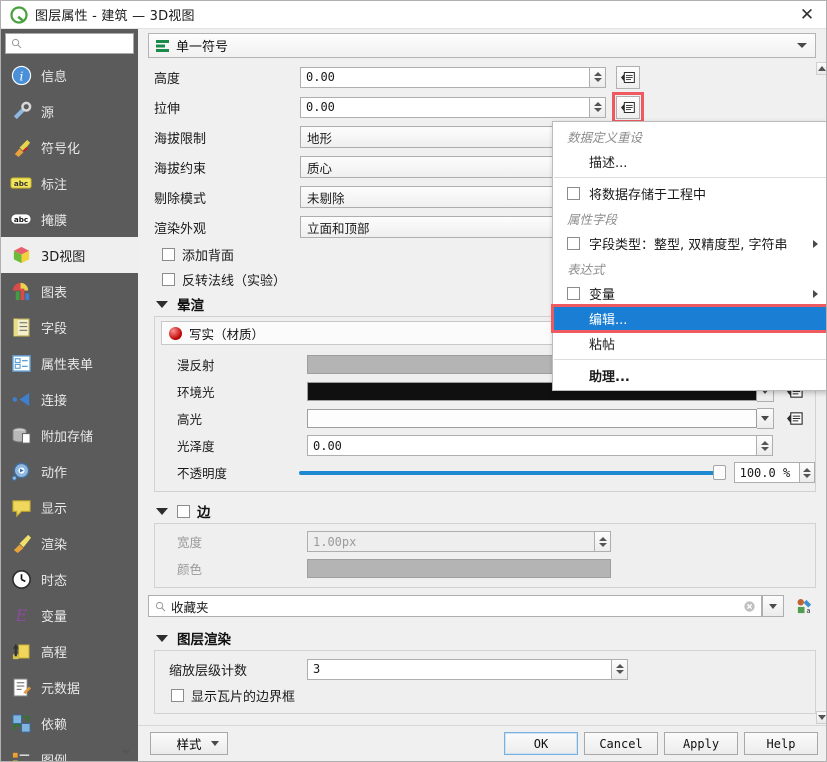 This screenshot has width=827, height=762. What do you see at coordinates (21, 651) in the screenshot?
I see `elevation-icon` at bounding box center [21, 651].